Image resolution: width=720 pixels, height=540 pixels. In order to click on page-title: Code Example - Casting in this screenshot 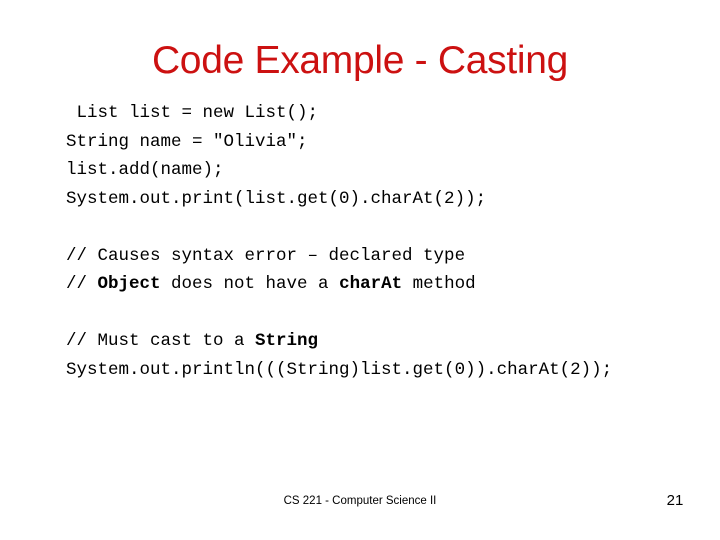, I will do `click(360, 61)`.